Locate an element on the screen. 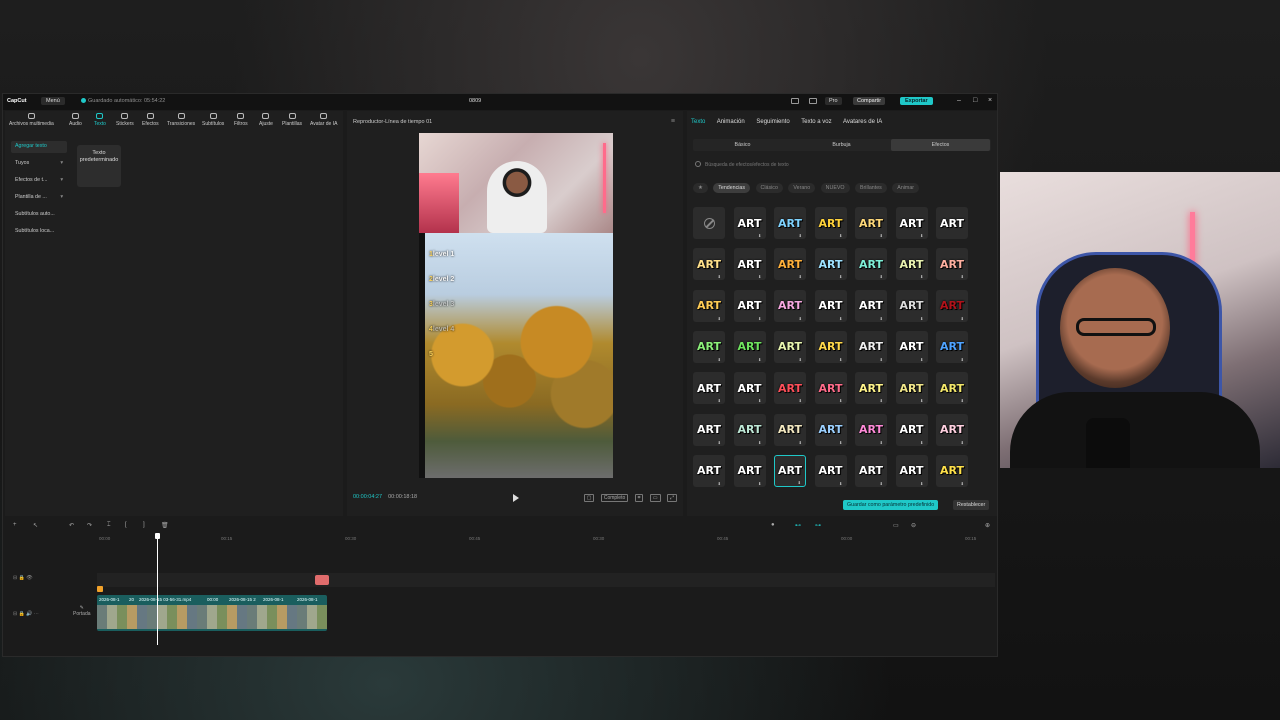 The width and height of the screenshot is (1280, 720). sidebar-item-text-effects: Efectos de t... ▾ is located at coordinates (39, 181).